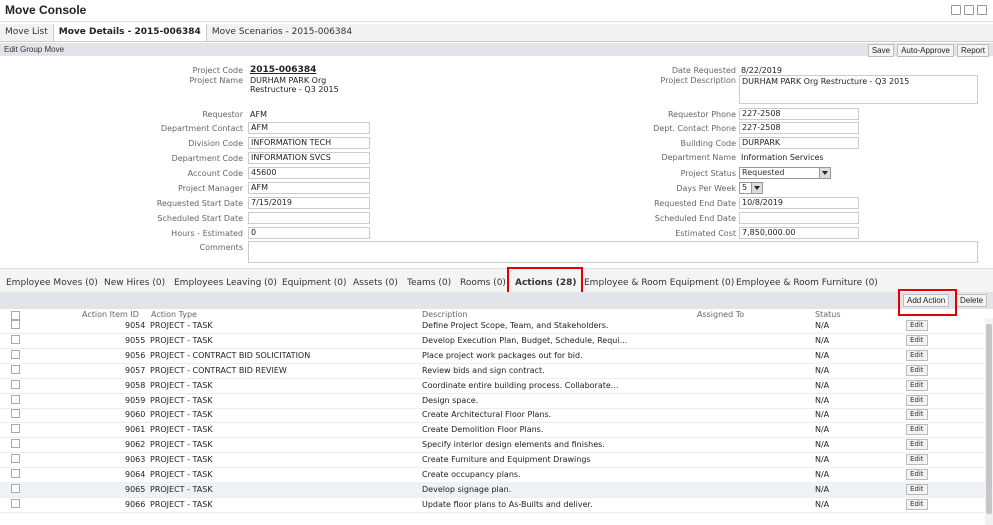  What do you see at coordinates (858, 89) in the screenshot?
I see `project-description-textarea: DURHAM PARK Org Restructure - Q3 2015` at bounding box center [858, 89].